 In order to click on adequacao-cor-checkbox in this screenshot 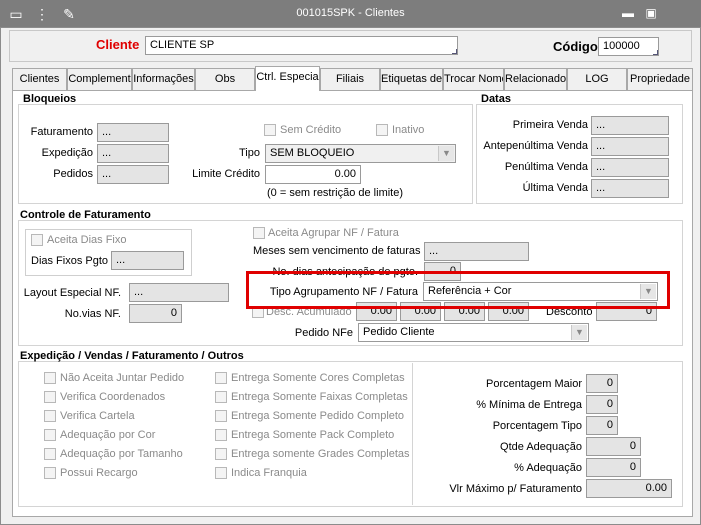, I will do `click(50, 435)`.